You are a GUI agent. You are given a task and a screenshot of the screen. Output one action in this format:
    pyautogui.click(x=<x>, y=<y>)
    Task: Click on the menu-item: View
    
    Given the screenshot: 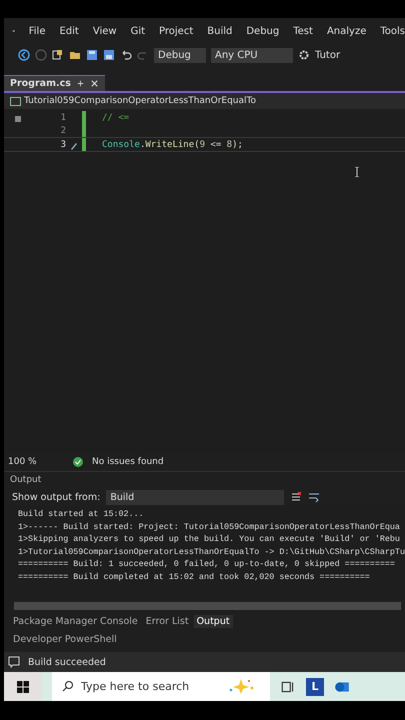 What is the action you would take?
    pyautogui.click(x=104, y=31)
    